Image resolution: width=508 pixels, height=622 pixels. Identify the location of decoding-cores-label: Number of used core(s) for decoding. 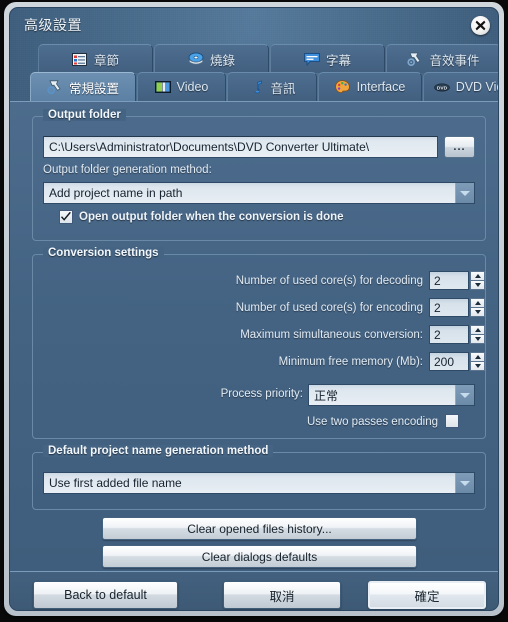
(329, 281).